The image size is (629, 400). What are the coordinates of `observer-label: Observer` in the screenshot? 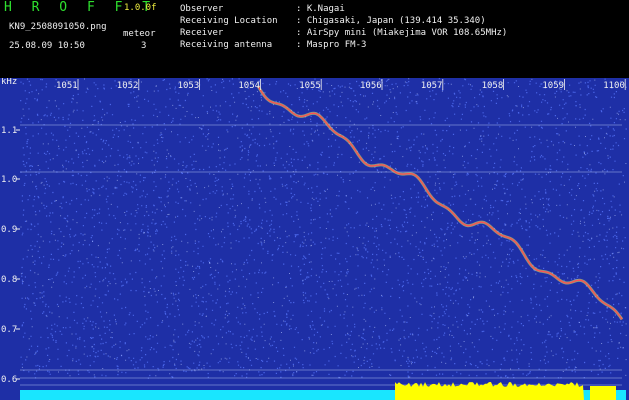 It's located at (202, 9).